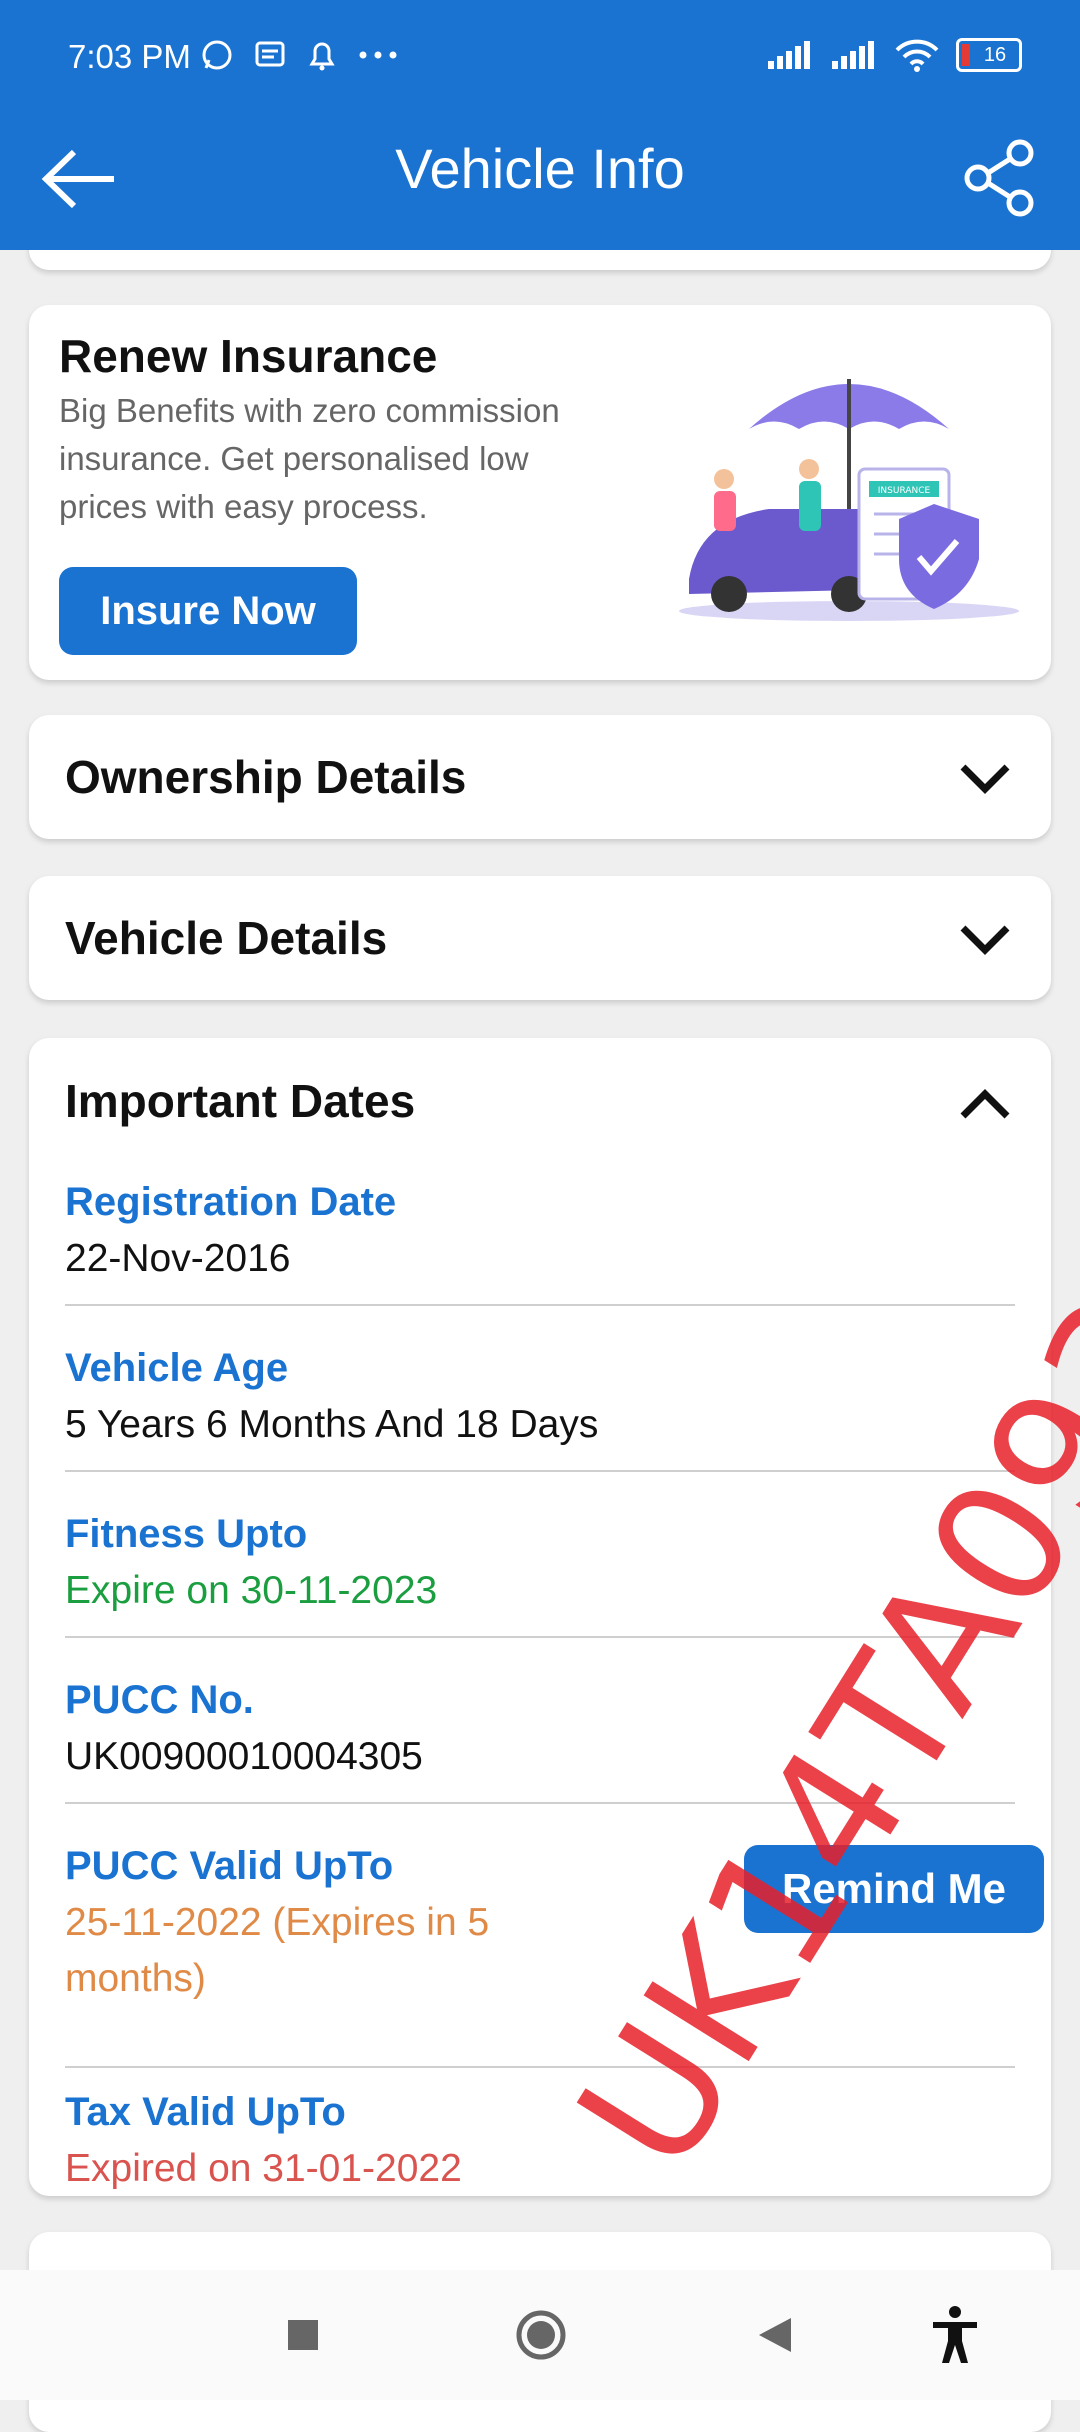 The height and width of the screenshot is (2432, 1080). I want to click on back-nav-button, so click(775, 2335).